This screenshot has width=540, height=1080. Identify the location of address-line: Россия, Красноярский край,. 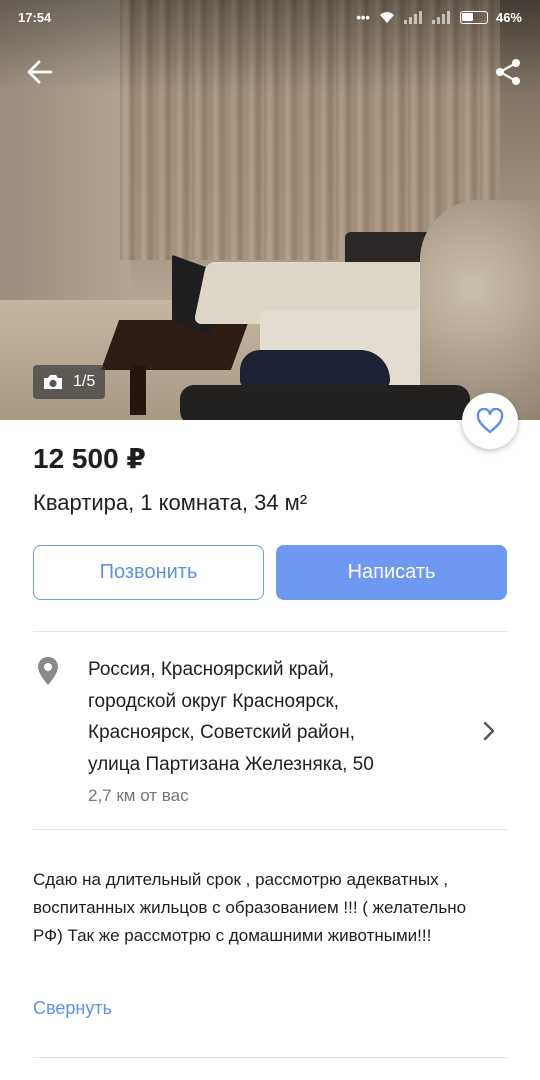
(211, 669).